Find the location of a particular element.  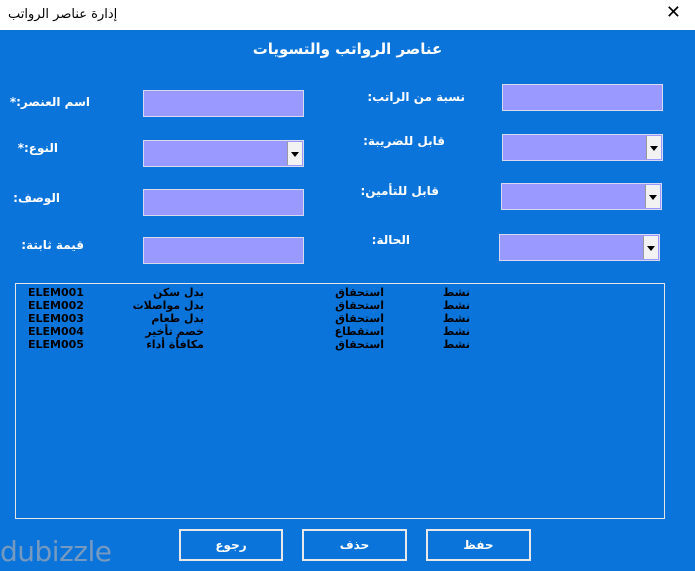

description-field is located at coordinates (223, 202).